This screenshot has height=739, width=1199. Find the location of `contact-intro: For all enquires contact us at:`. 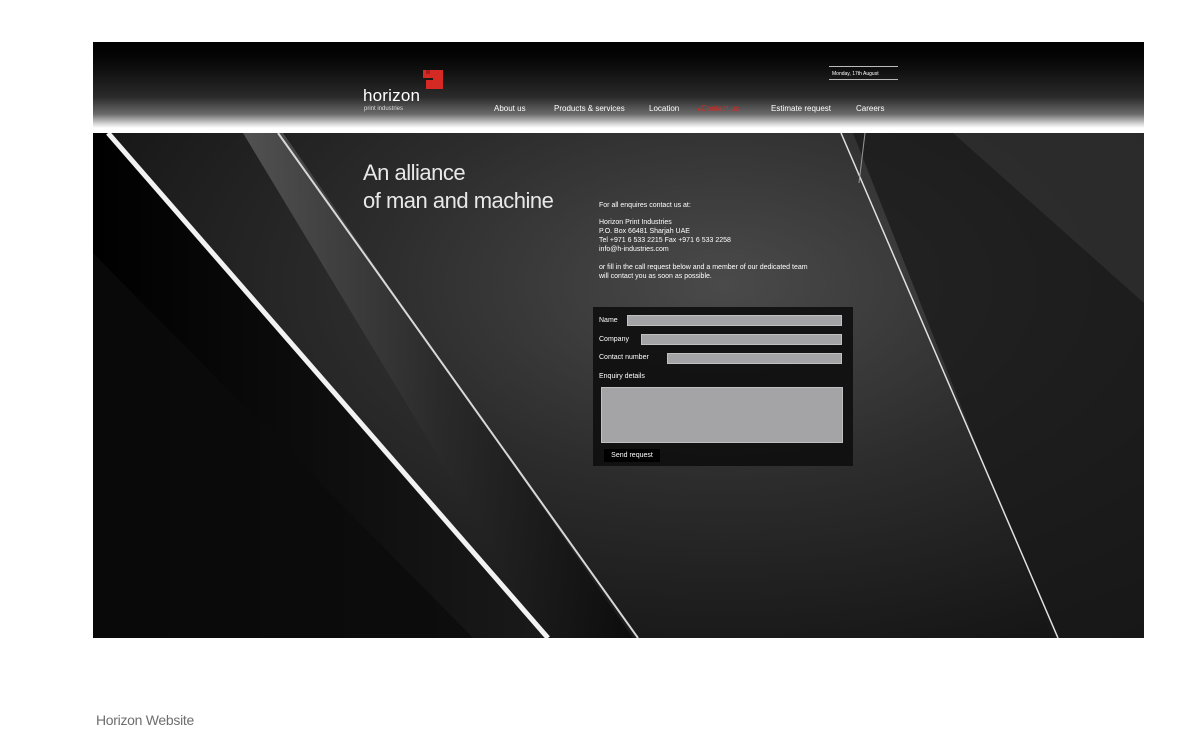

contact-intro: For all enquires contact us at: is located at coordinates (645, 205).